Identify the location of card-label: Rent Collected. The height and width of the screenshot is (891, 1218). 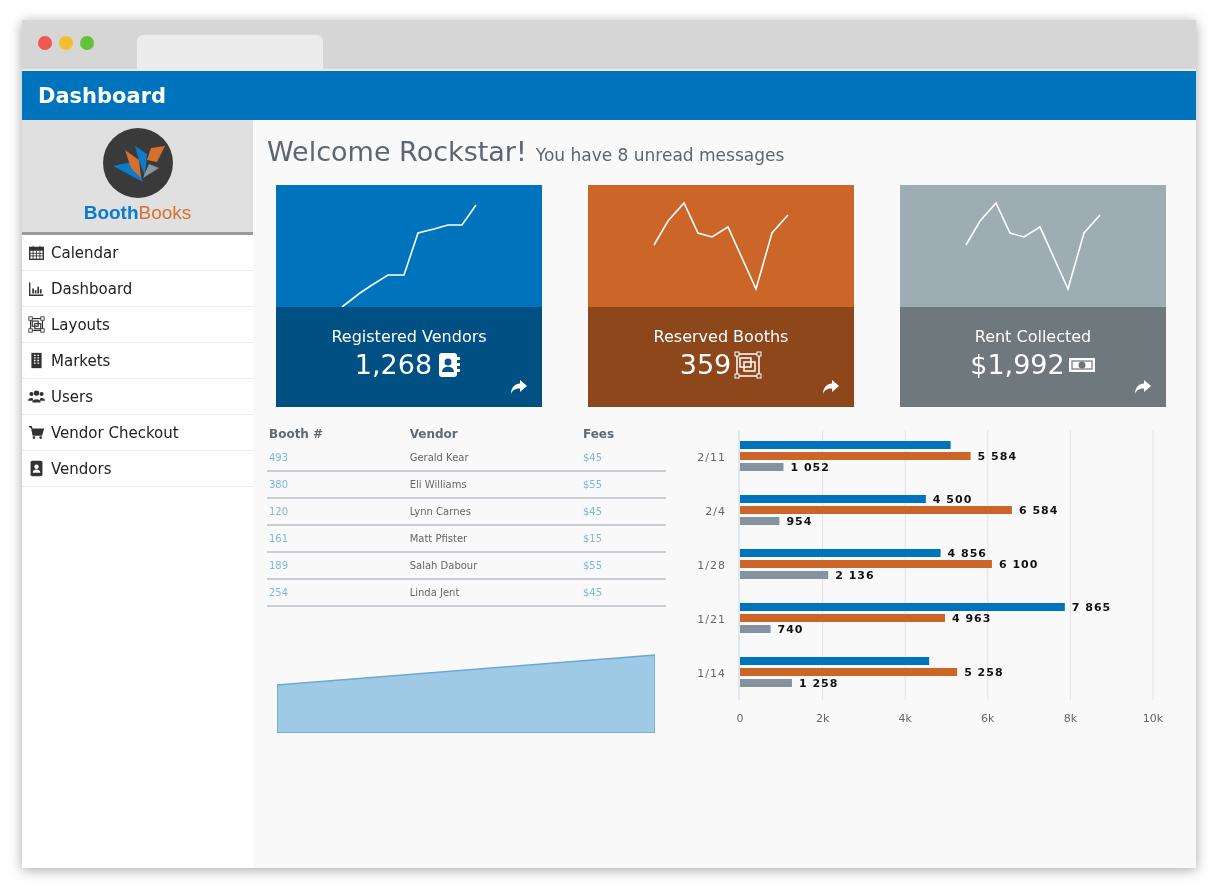
(1033, 336).